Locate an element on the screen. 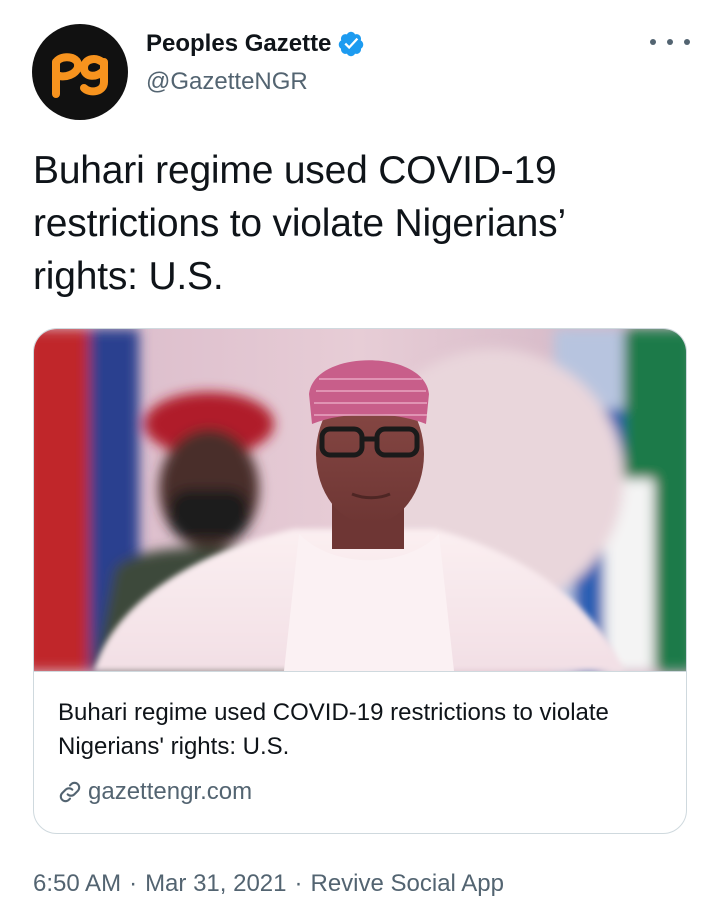 Image resolution: width=720 pixels, height=918 pixels. author-display-name: Peoples Gazette is located at coordinates (238, 44).